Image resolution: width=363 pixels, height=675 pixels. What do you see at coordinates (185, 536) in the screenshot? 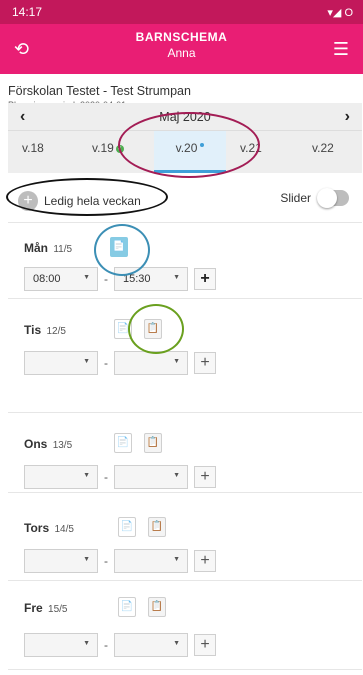
I see `day-row-thu: Tors 14/5 📄 📋 ▼ - ▼ +` at bounding box center [185, 536].